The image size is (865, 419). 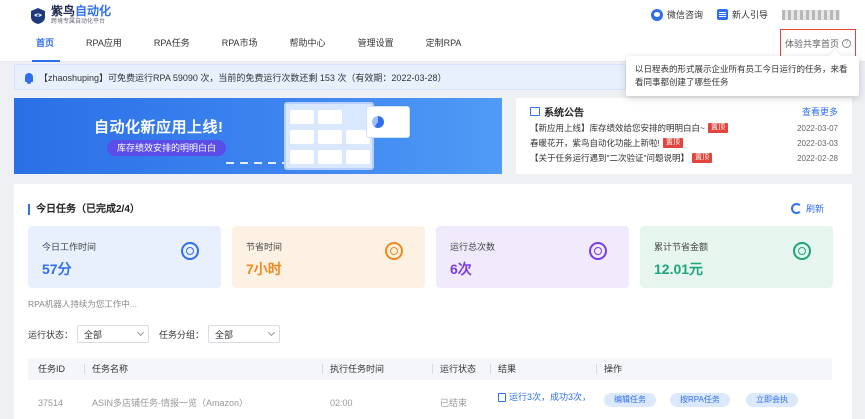 I want to click on nav-settings: 管理设置, so click(x=376, y=46).